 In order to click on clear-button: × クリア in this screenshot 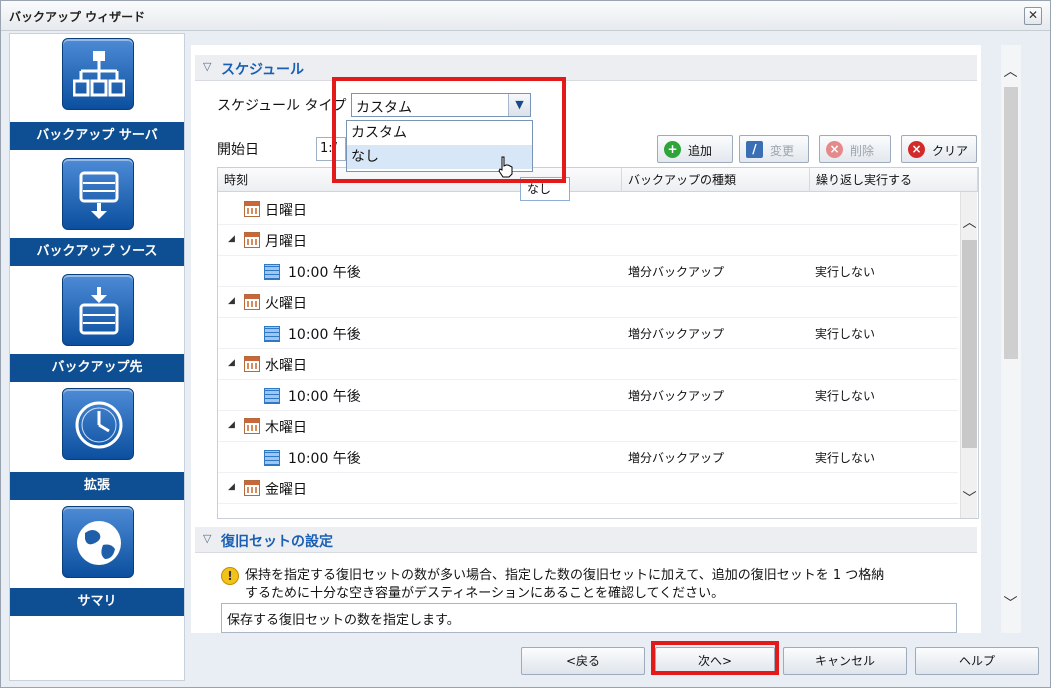, I will do `click(939, 149)`.